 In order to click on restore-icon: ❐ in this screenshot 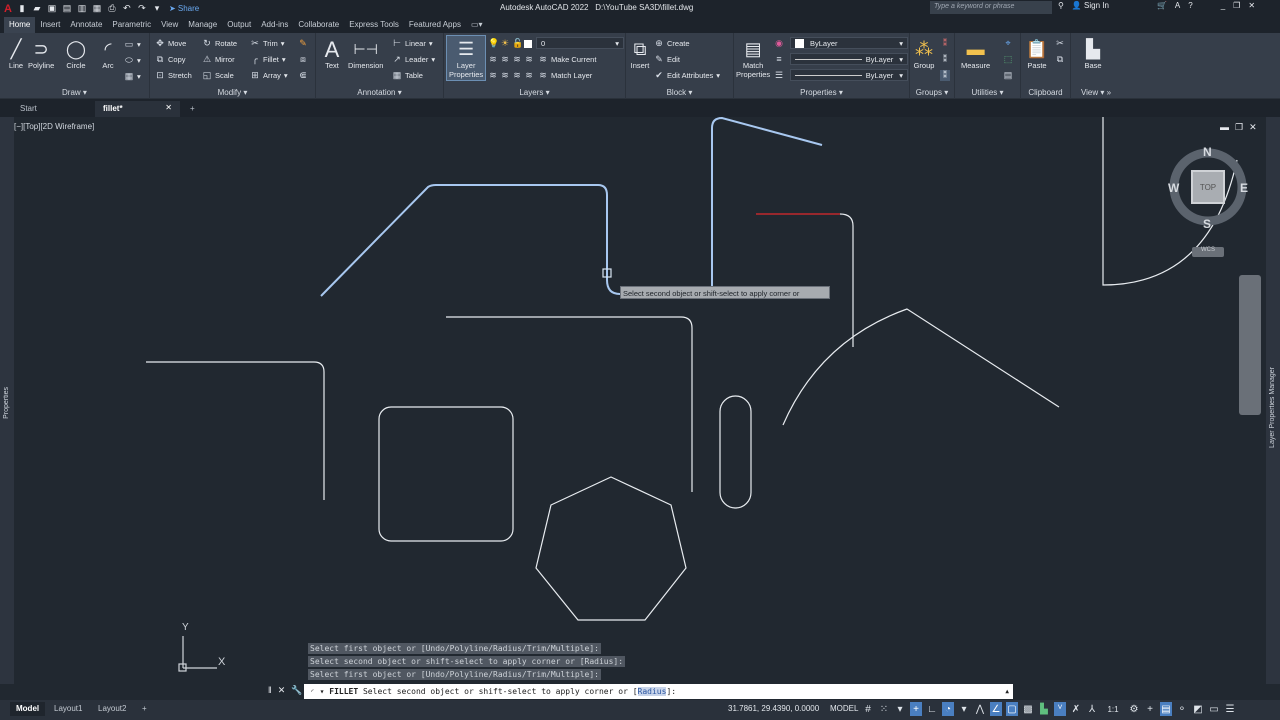, I will do `click(1236, 5)`.